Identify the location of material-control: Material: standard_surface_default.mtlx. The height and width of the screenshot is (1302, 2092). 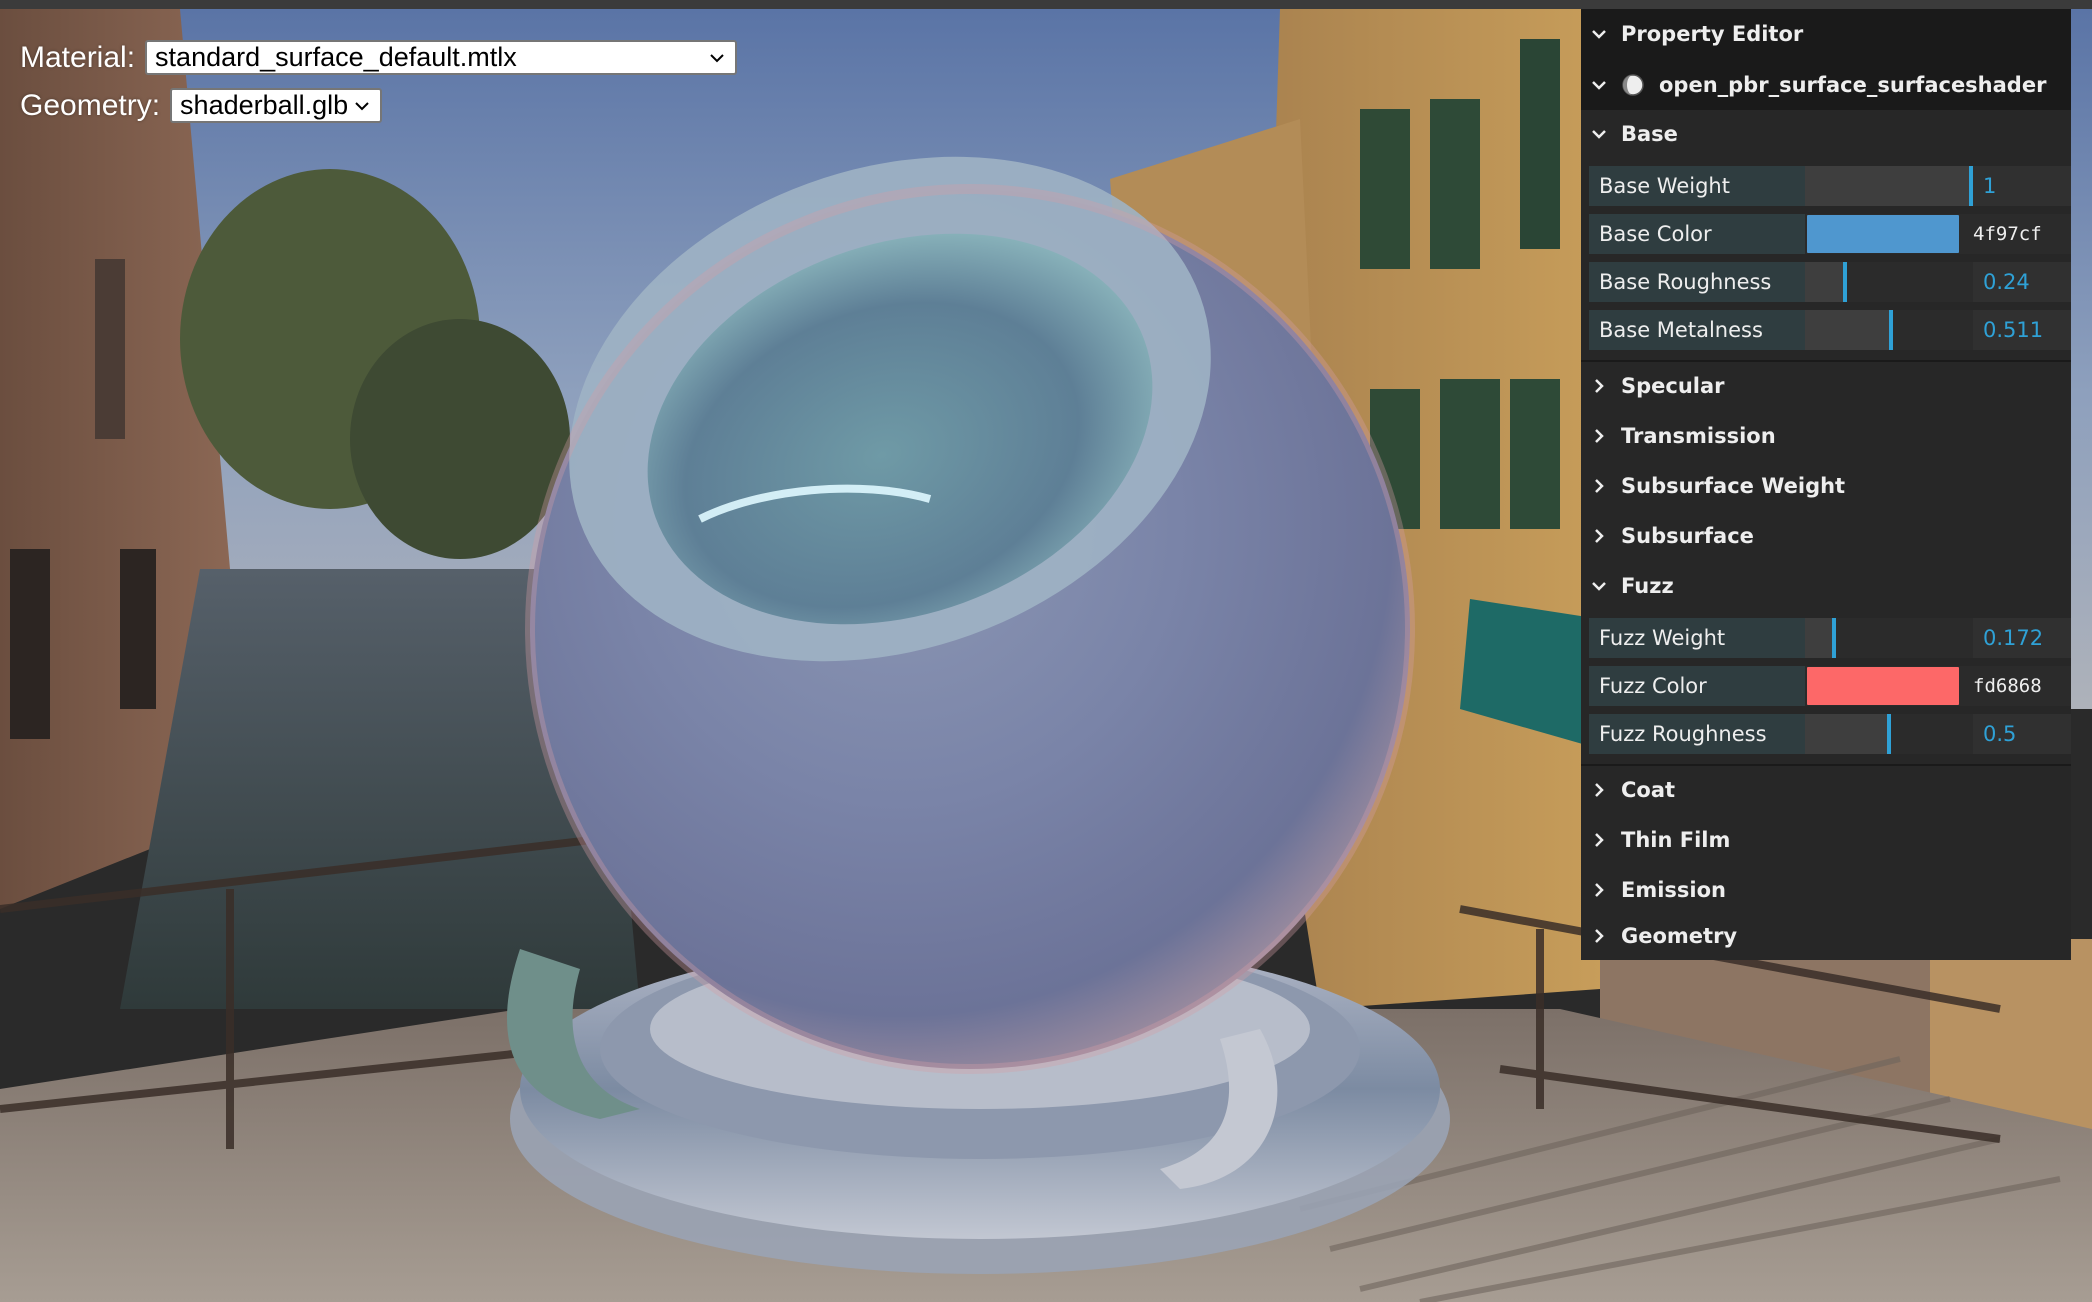
(379, 57).